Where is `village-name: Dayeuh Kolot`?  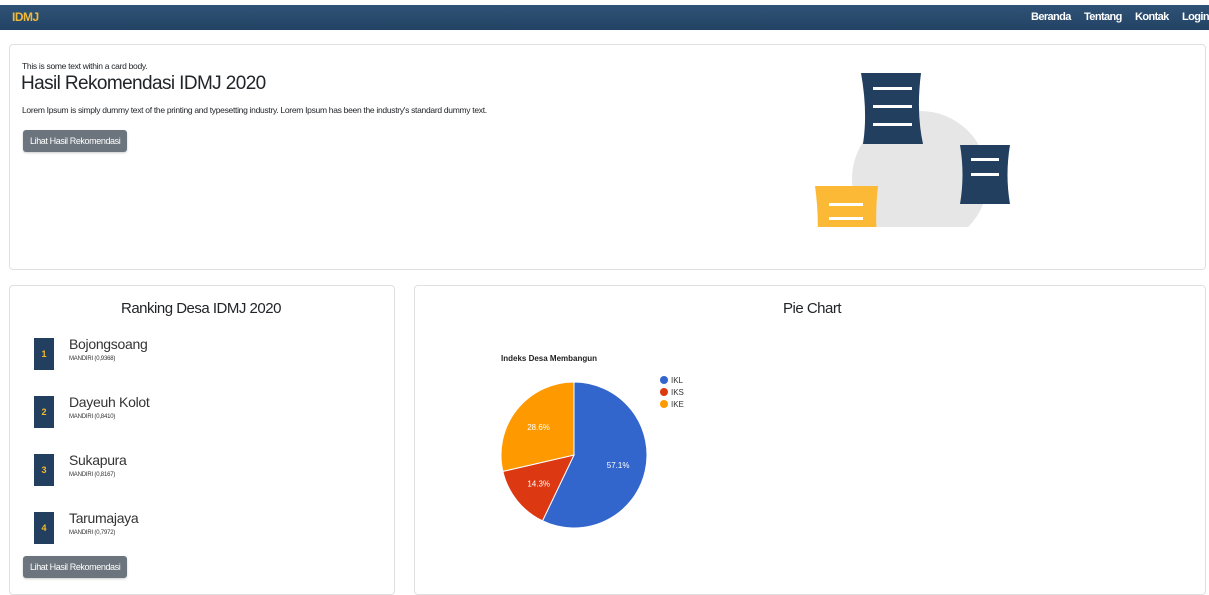
village-name: Dayeuh Kolot is located at coordinates (109, 402).